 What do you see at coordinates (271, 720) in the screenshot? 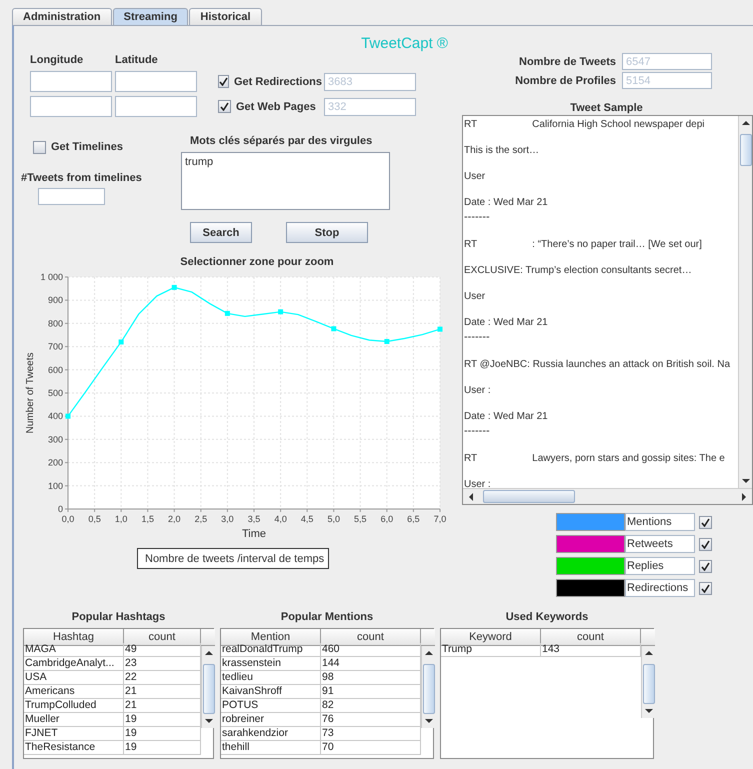
I see `table-cell: robreiner` at bounding box center [271, 720].